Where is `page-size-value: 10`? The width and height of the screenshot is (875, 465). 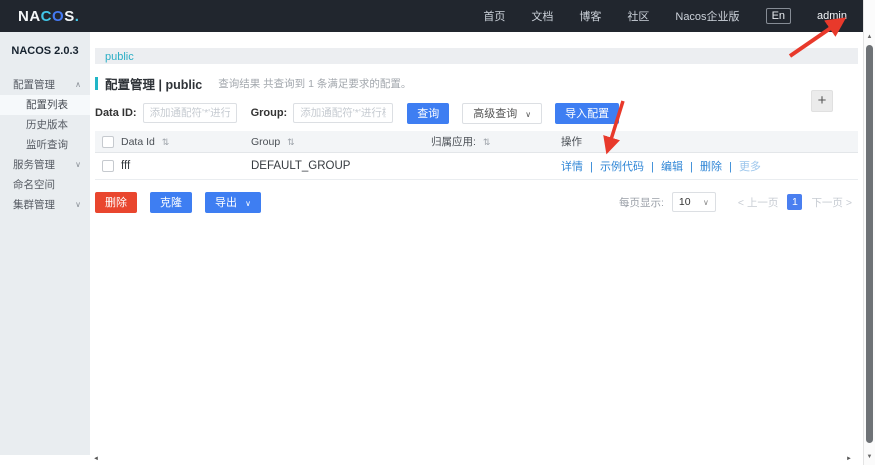 page-size-value: 10 is located at coordinates (684, 202).